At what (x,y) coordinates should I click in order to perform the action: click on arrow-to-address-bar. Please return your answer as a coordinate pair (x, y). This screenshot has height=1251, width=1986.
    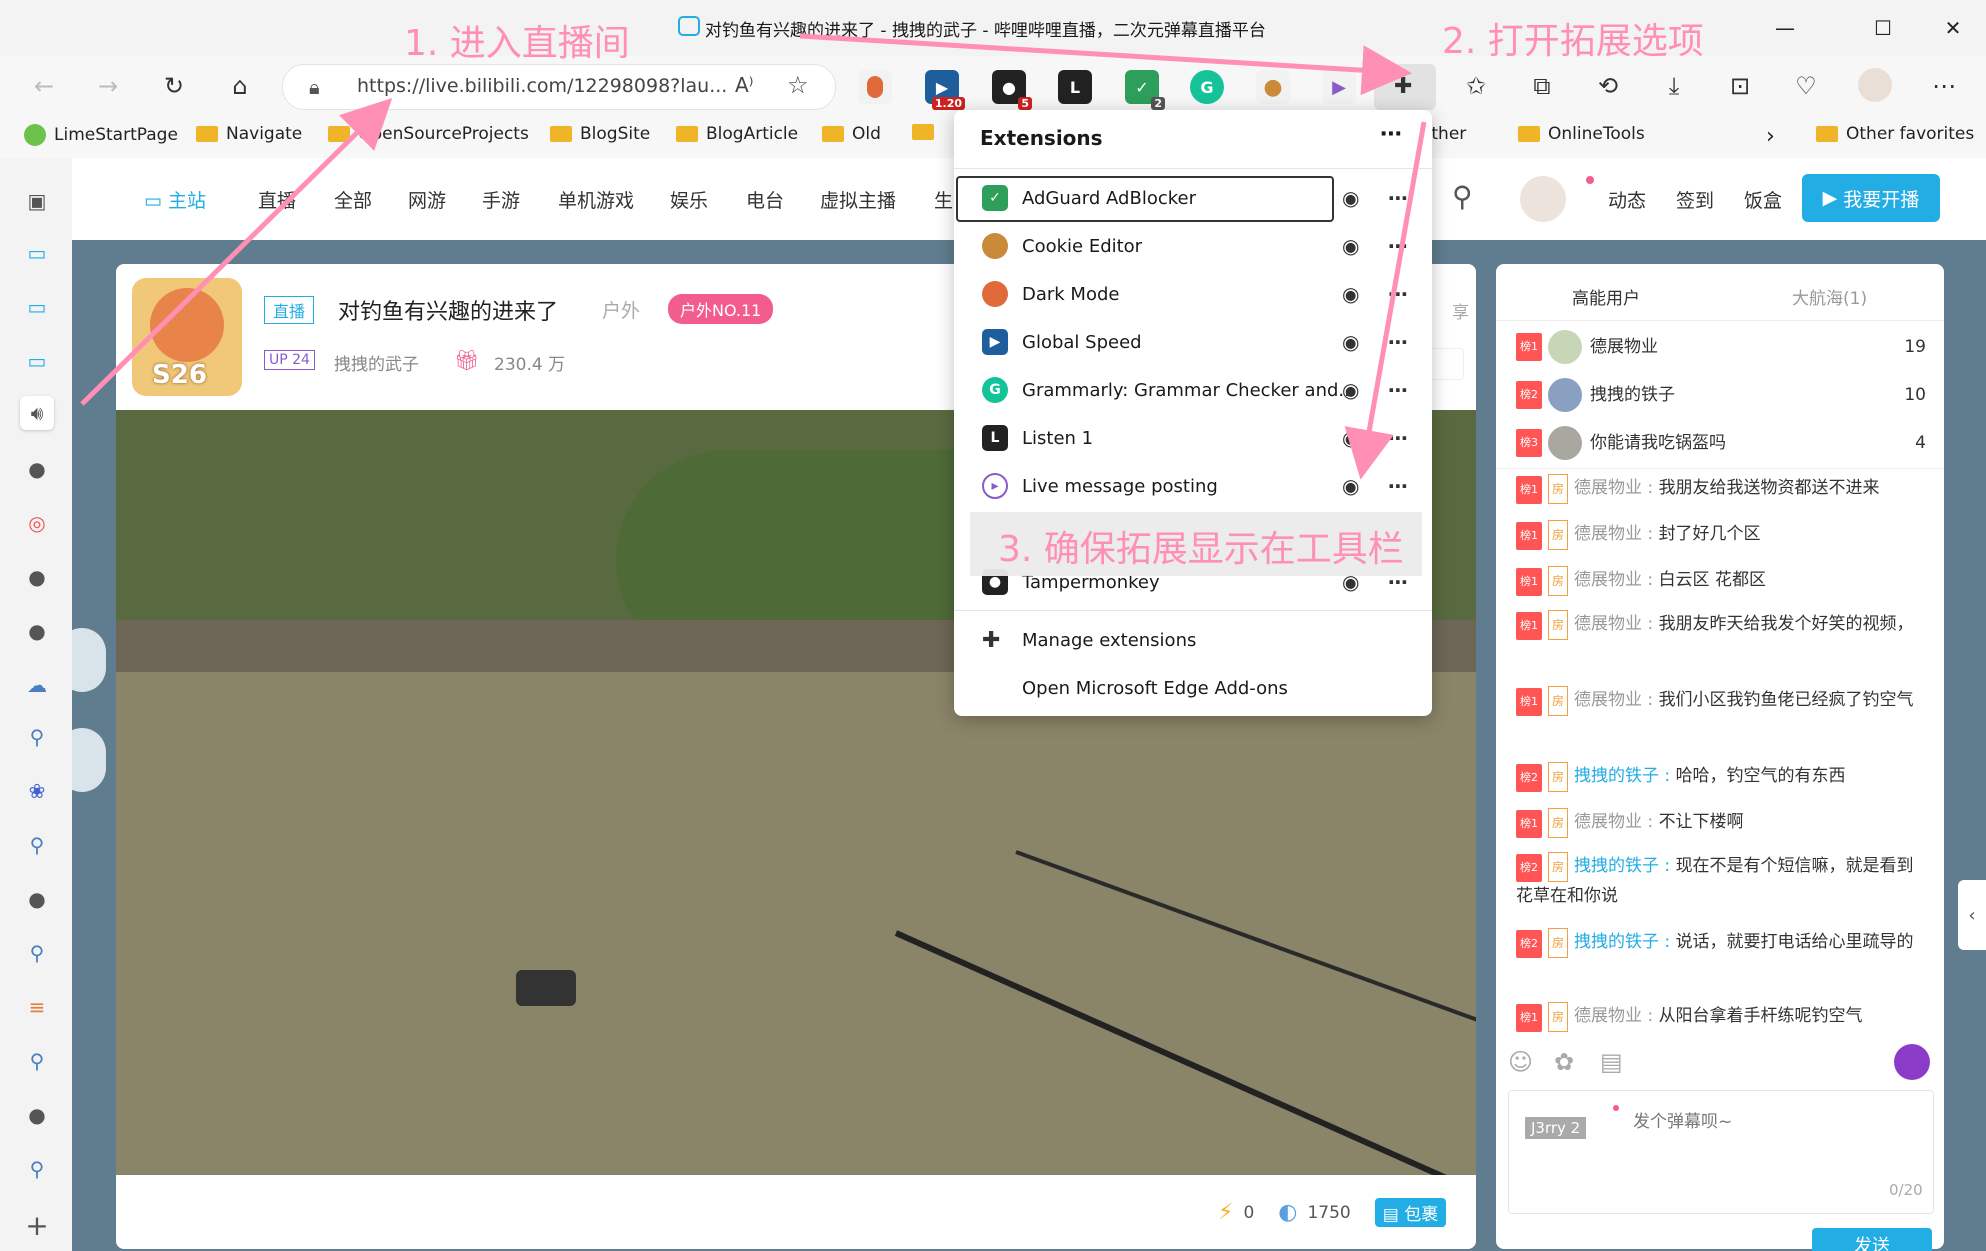
    Looking at the image, I should click on (236, 251).